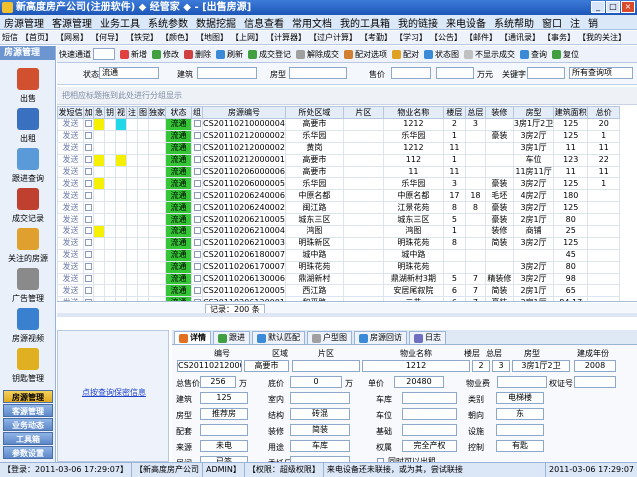 The height and width of the screenshot is (477, 637). Describe the element at coordinates (72, 37) in the screenshot. I see `shortcut-item-1: 【网易】` at that location.